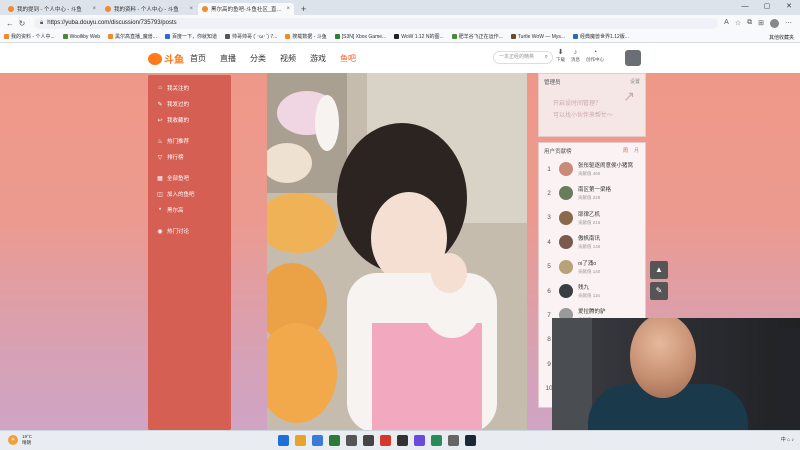 The image size is (800, 450). I want to click on bookmark-item: Woolliby Web, so click(81, 37).